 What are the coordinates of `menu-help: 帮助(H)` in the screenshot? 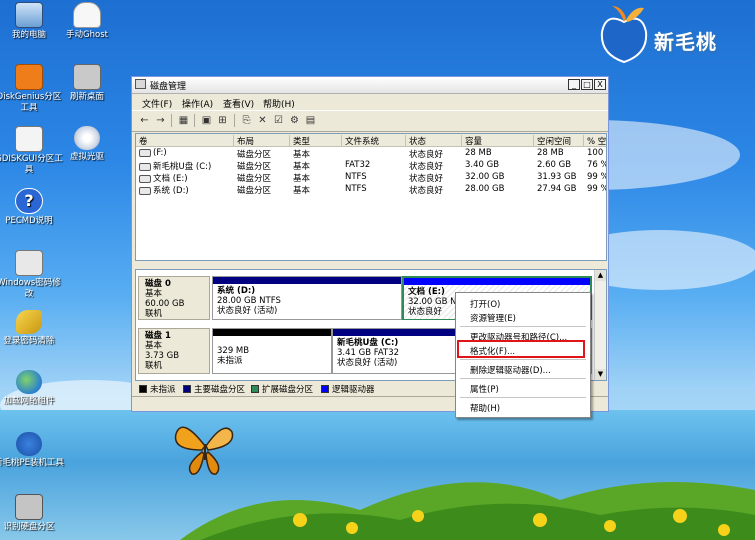 It's located at (279, 103).